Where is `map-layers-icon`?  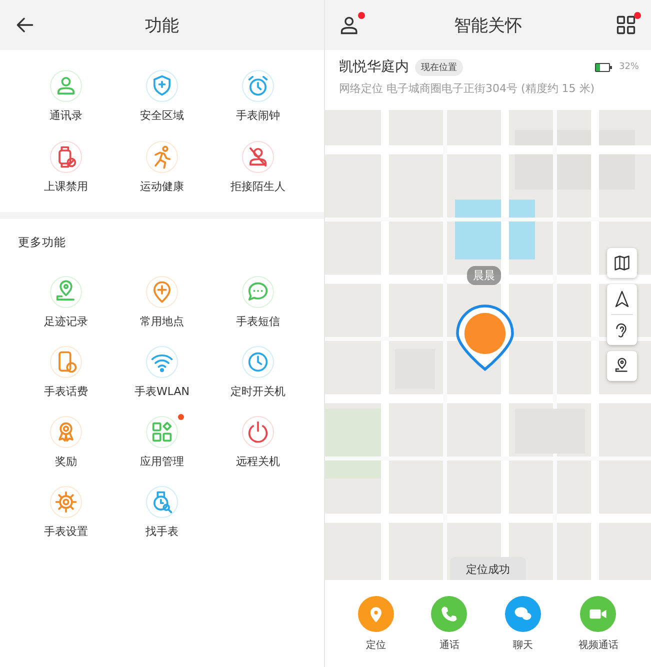
map-layers-icon is located at coordinates (622, 263).